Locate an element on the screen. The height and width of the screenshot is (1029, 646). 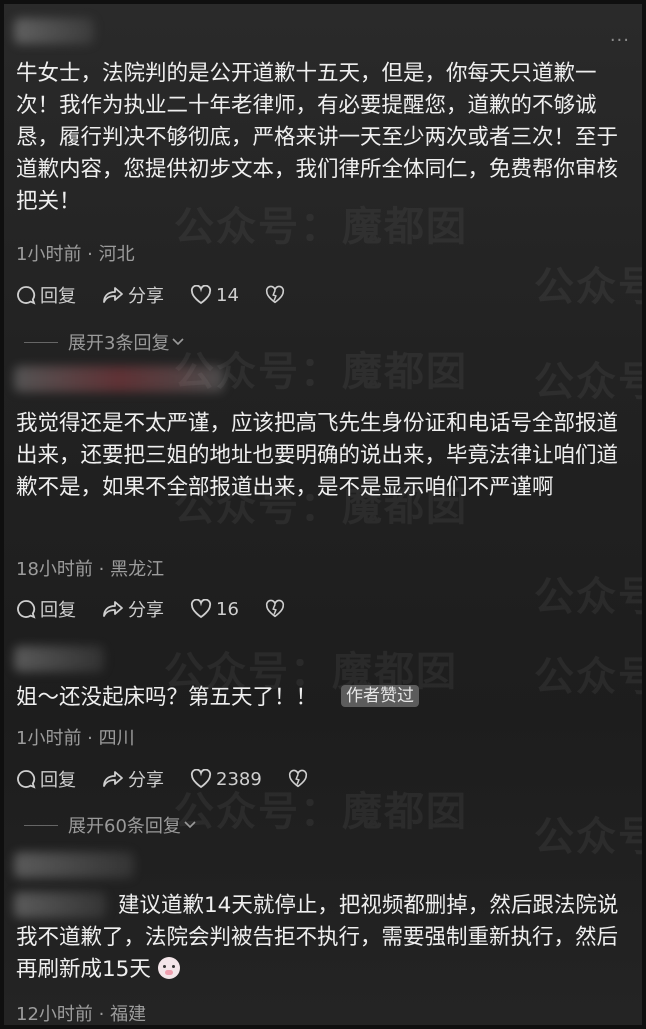
expand-replies-button: 展开60条回复 is located at coordinates (110, 825).